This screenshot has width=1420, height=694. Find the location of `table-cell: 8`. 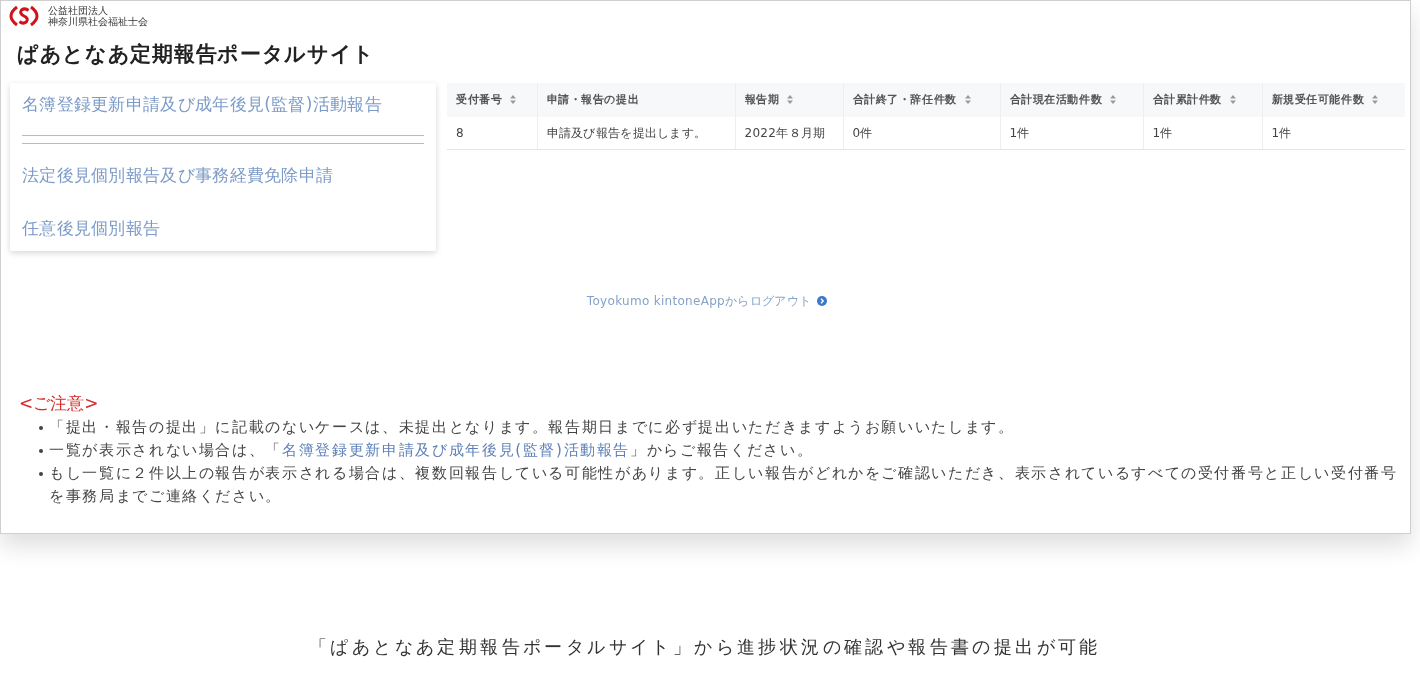

table-cell: 8 is located at coordinates (492, 133).